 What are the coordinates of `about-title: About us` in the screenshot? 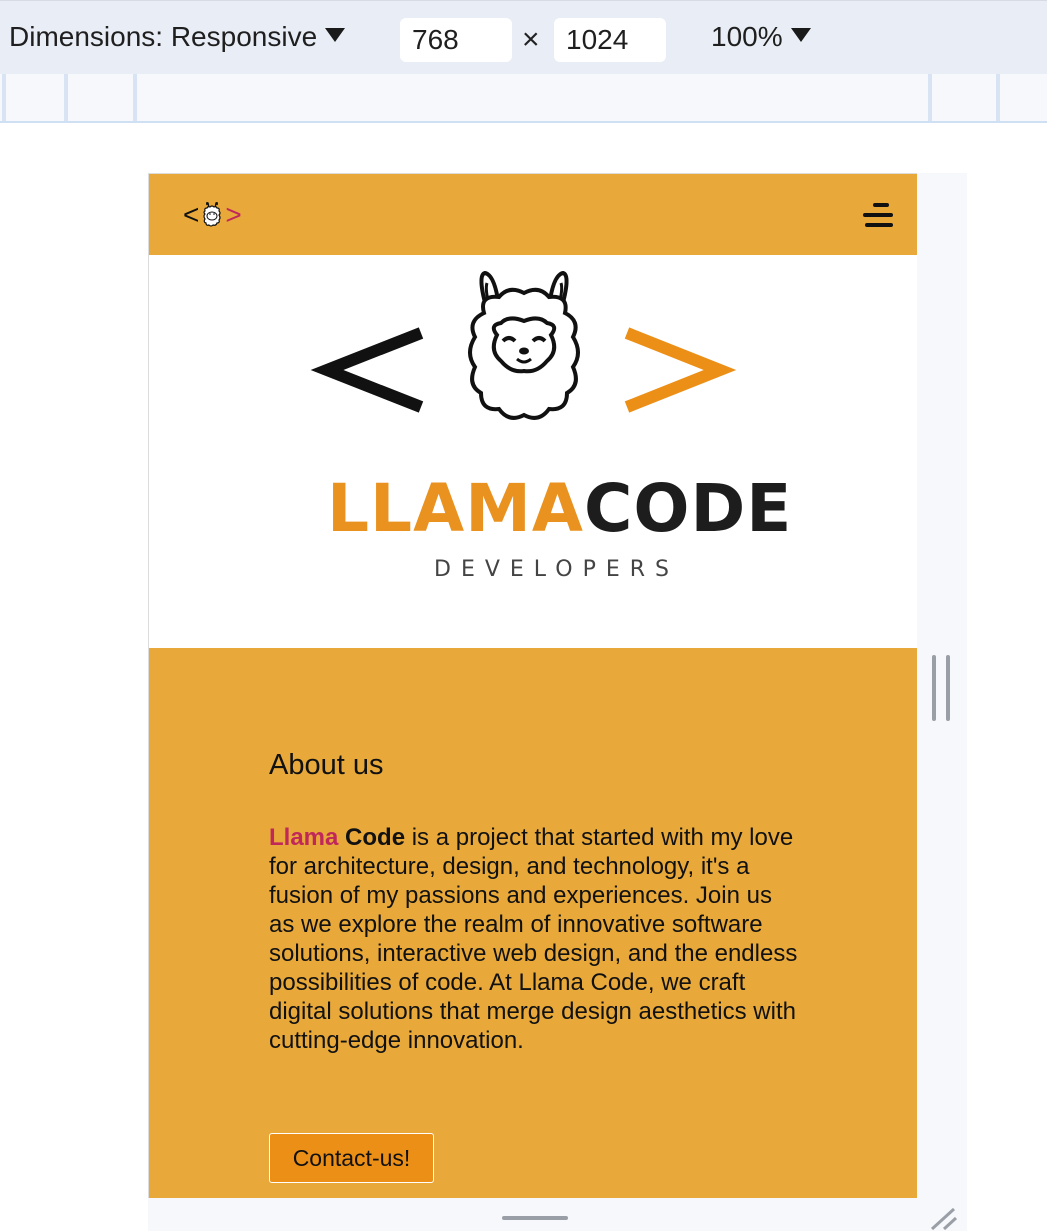 It's located at (326, 765).